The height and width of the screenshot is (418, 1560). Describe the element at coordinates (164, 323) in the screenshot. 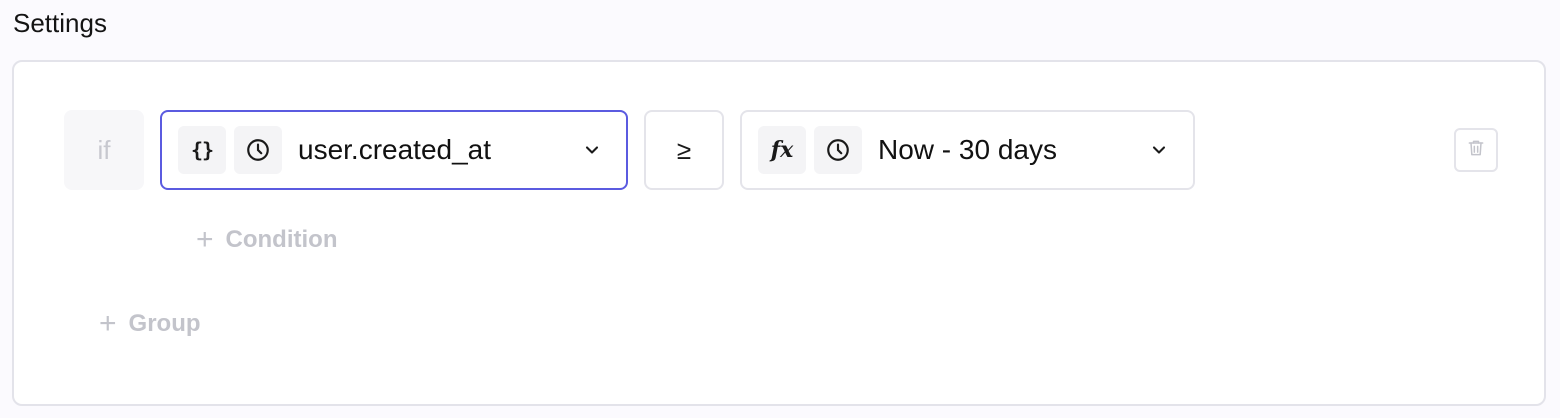

I see `add-group-label: Group` at that location.